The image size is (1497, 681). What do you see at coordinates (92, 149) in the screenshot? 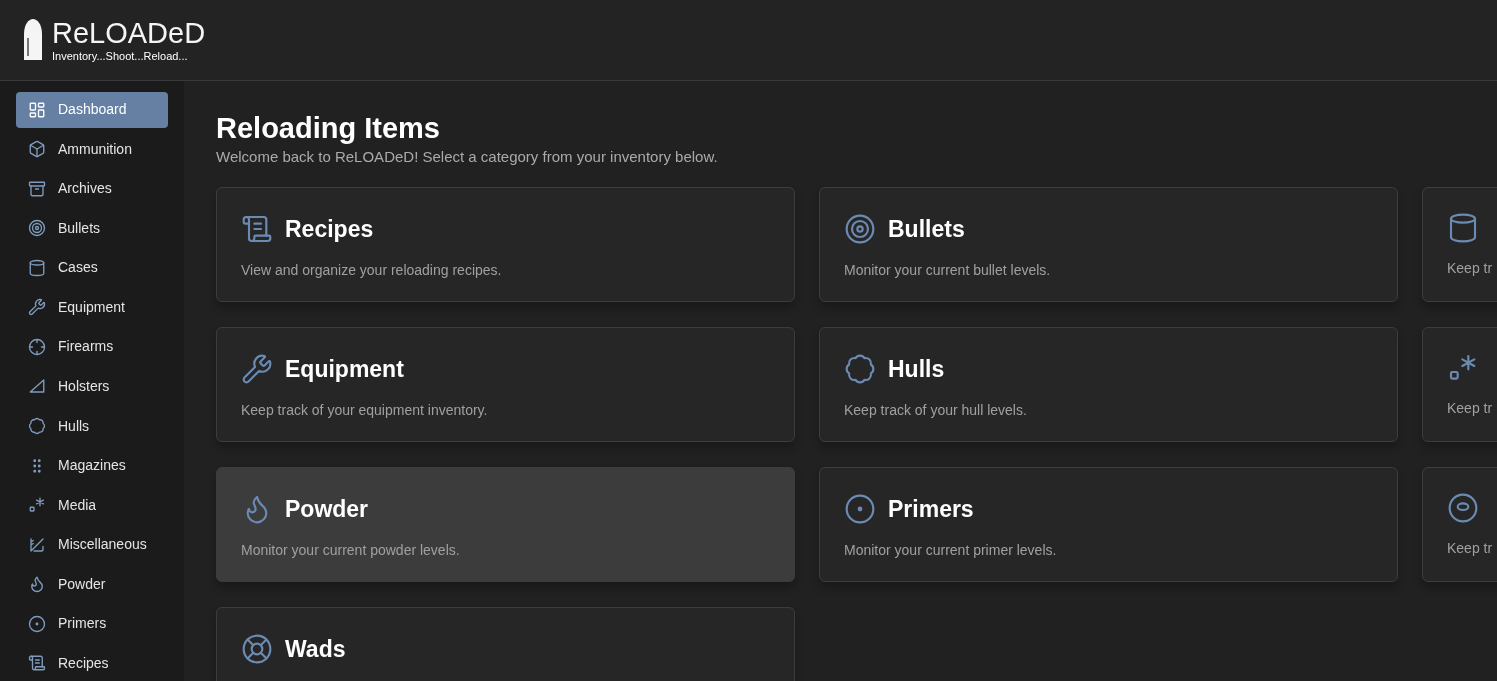
I see `sidebar-item: Ammunition` at bounding box center [92, 149].